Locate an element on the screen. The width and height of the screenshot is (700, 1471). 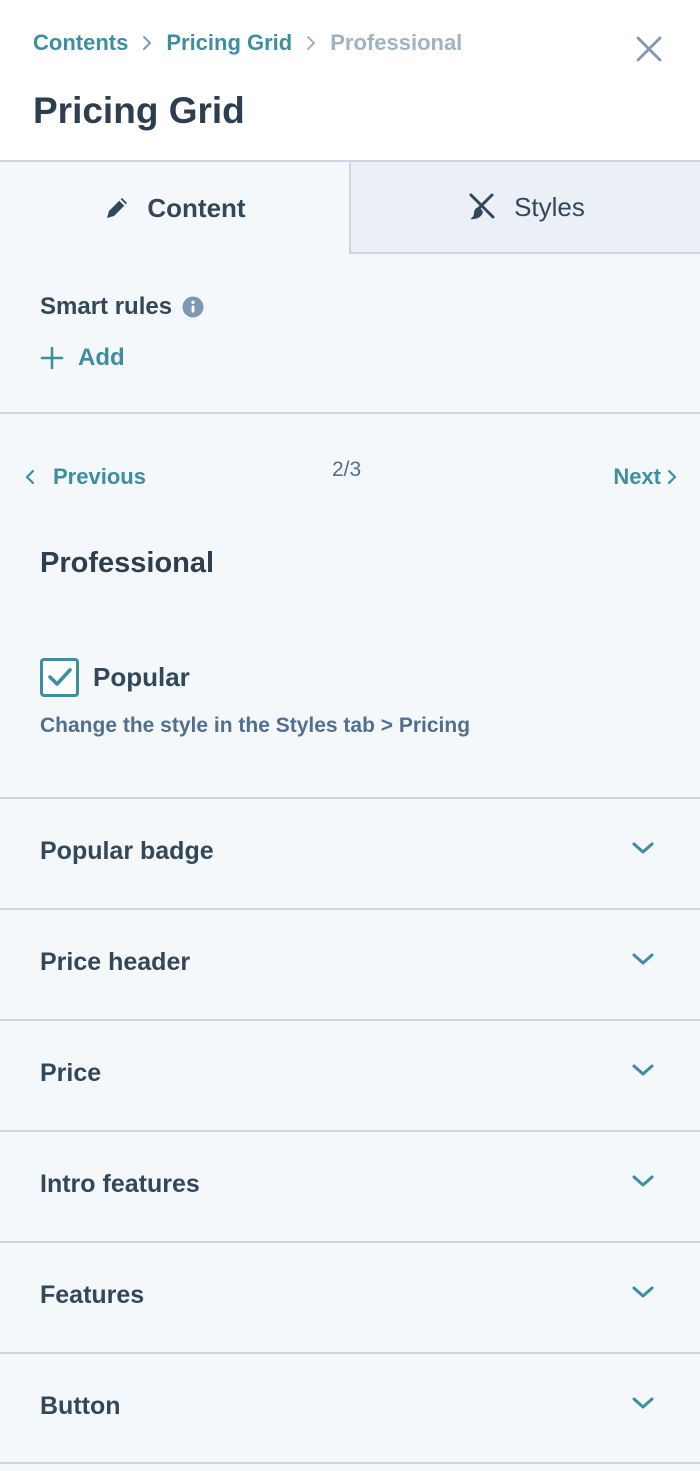
section-label: Button is located at coordinates (80, 1406).